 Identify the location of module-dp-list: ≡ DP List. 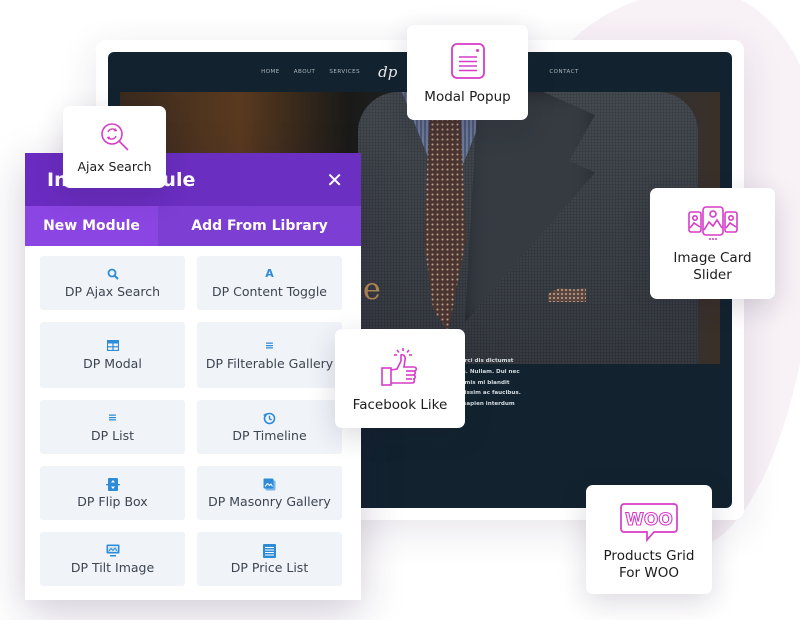
(112, 427).